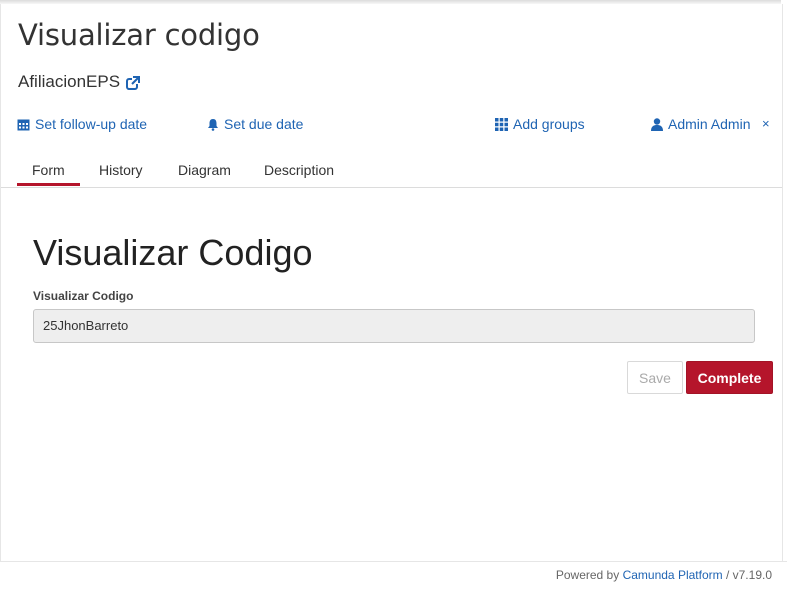 The width and height of the screenshot is (787, 589). What do you see at coordinates (766, 123) in the screenshot?
I see `remove-assignee-icon: ×` at bounding box center [766, 123].